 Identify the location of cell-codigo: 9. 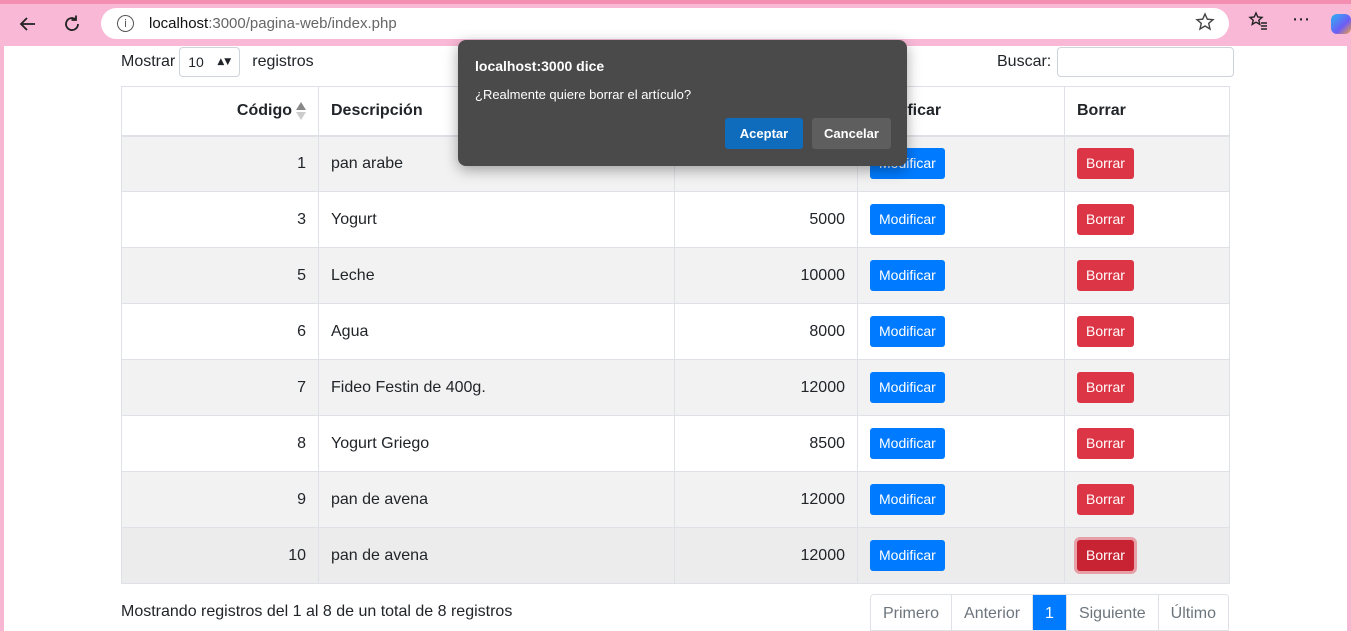
(220, 499).